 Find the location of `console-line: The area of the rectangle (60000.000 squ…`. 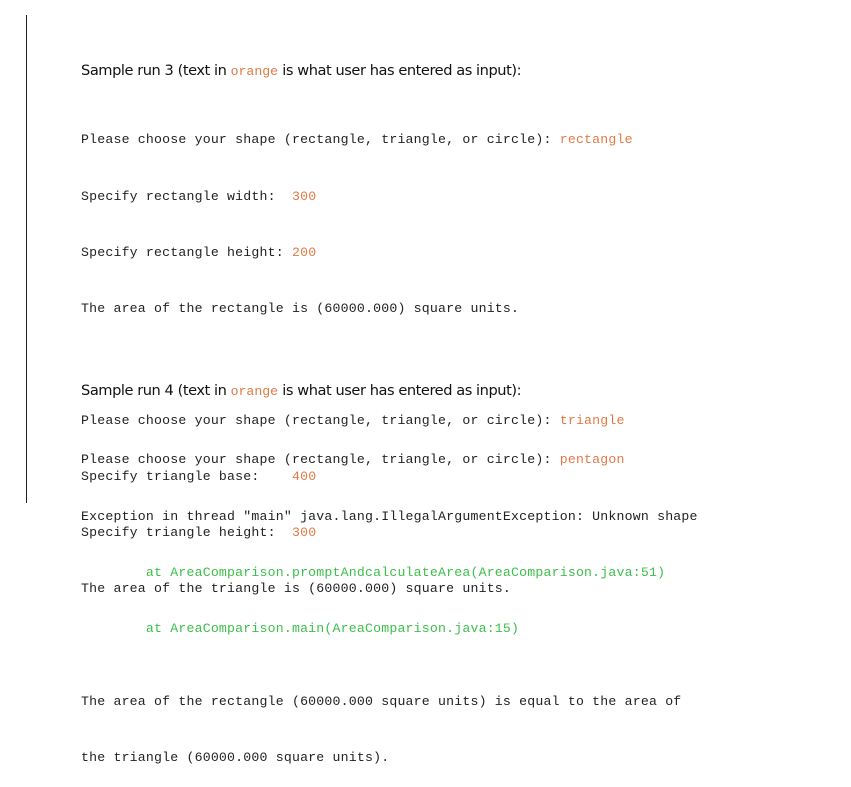

console-line: The area of the rectangle (60000.000 squ… is located at coordinates (381, 702).